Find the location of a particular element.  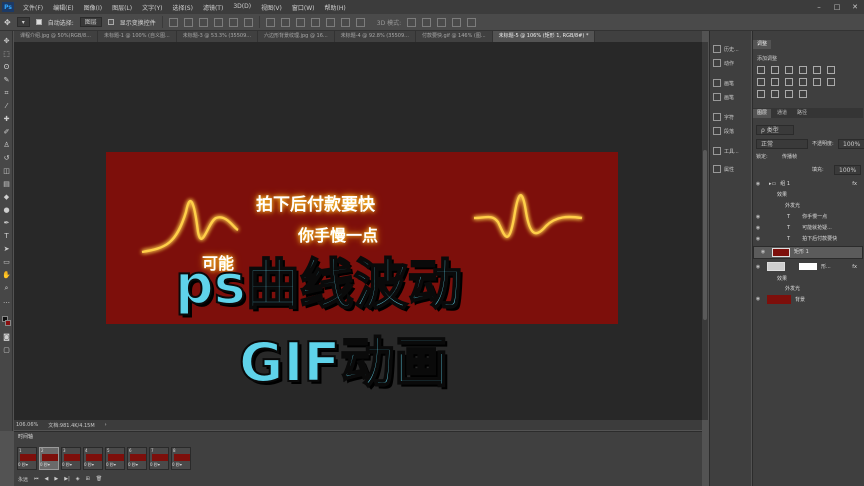

delete-frame-icon: 🗑 is located at coordinates (99, 479).